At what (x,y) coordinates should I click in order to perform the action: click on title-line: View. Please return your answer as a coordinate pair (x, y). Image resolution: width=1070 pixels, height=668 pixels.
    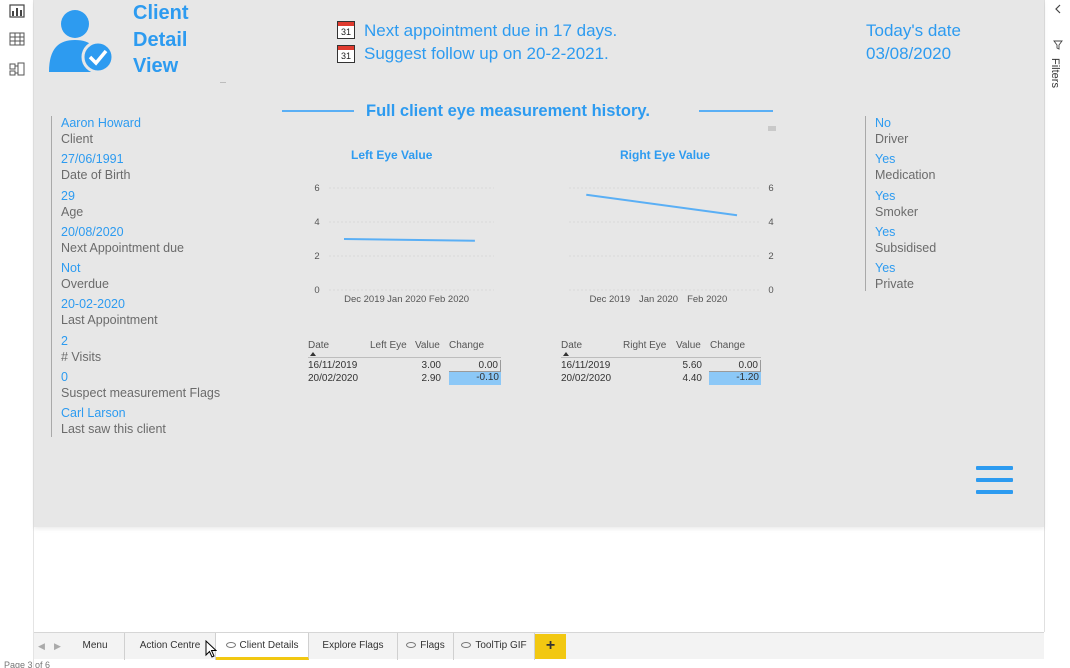
    Looking at the image, I should click on (156, 66).